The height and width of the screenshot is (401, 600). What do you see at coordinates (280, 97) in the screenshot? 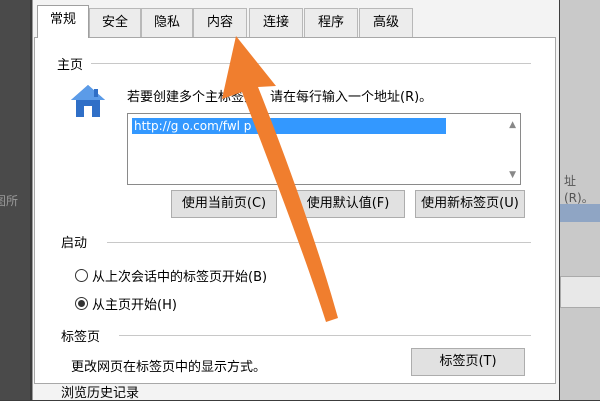
I see `homepage-description: 若要创建多个主标签页，请在每行输入一个地址(R)。` at bounding box center [280, 97].